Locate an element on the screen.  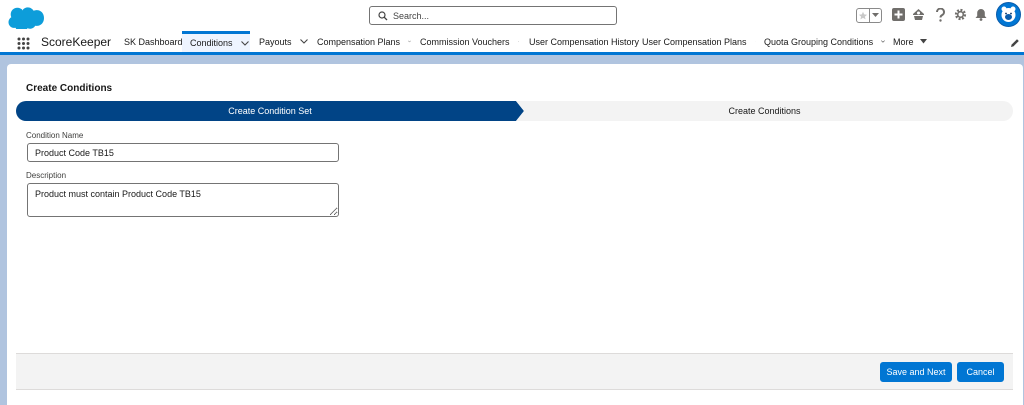
nav-item-quota-grouping-conditions: Quota Grouping Conditions is located at coordinates (820, 41).